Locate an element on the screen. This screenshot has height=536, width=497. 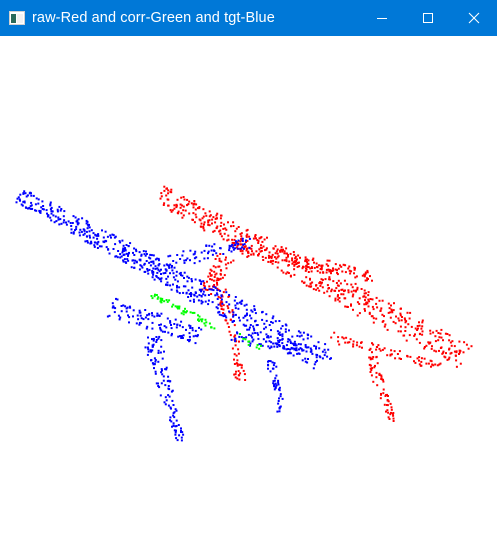
close-button is located at coordinates (474, 18).